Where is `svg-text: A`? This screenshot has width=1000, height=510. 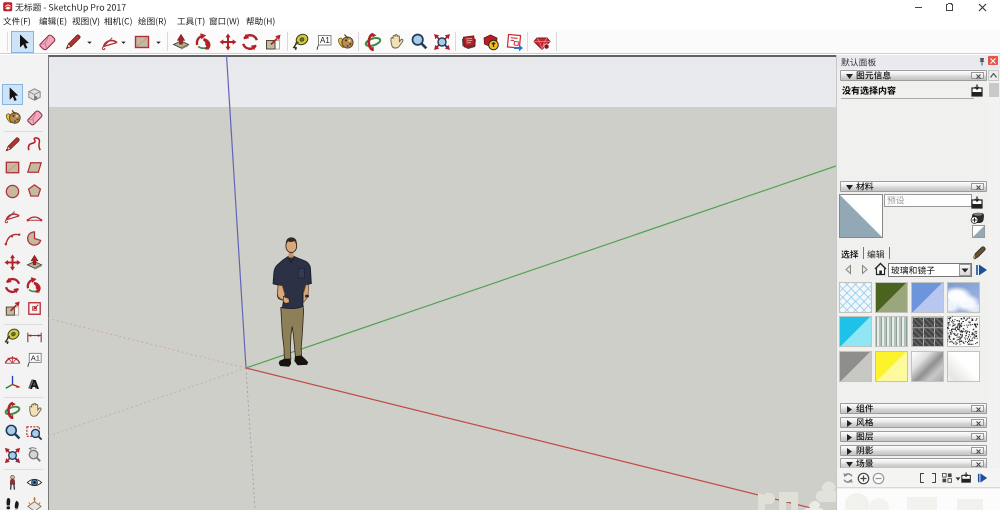 svg-text: A is located at coordinates (35, 384).